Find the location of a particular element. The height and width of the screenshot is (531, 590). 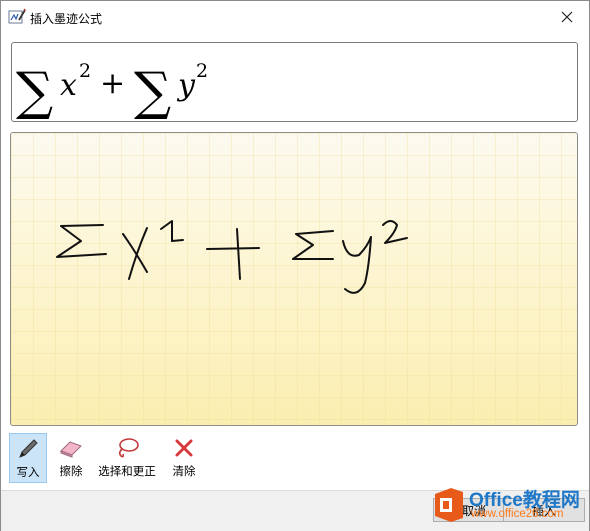

tool-write-label: 写入 is located at coordinates (28, 472).